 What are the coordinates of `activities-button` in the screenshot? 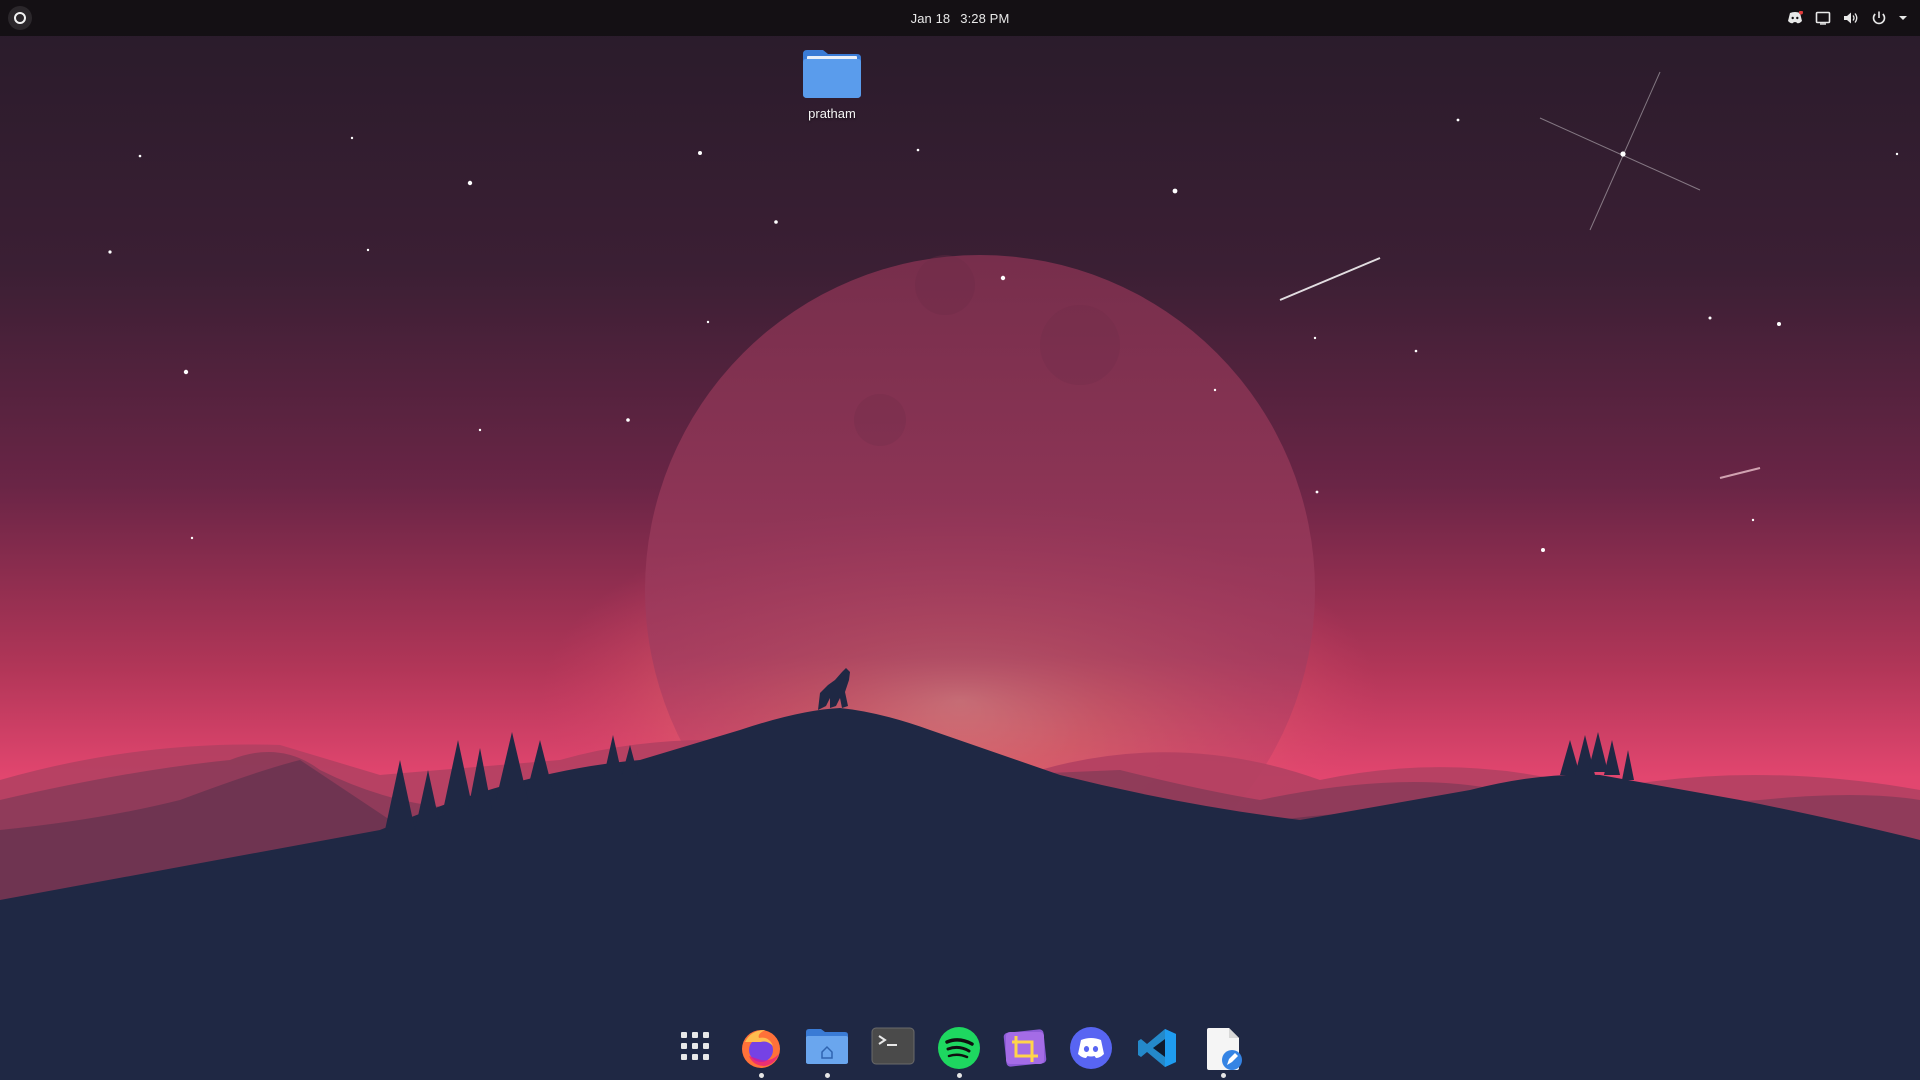 It's located at (20, 18).